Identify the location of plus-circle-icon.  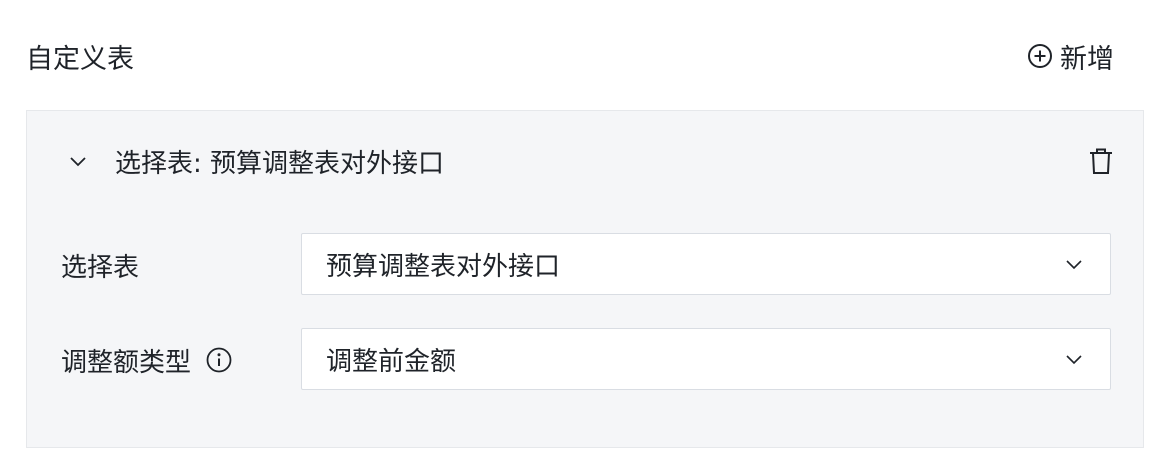
(1040, 56).